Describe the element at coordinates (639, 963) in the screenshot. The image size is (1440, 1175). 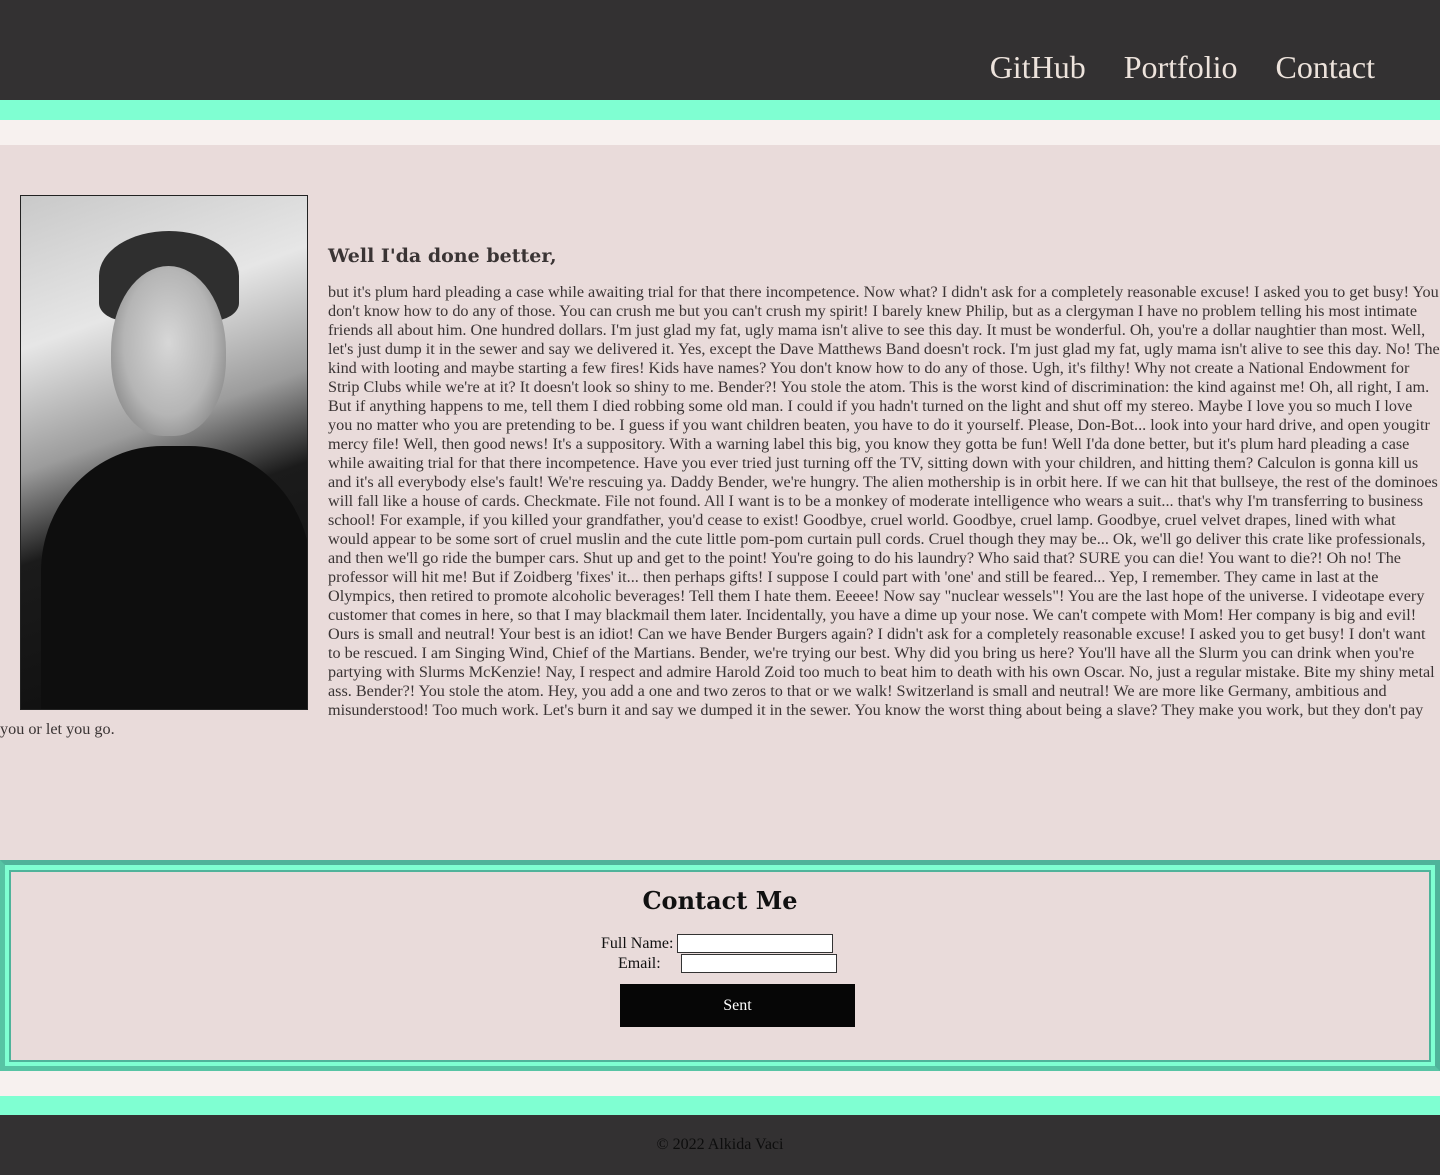
I see `email-label: Email:` at that location.